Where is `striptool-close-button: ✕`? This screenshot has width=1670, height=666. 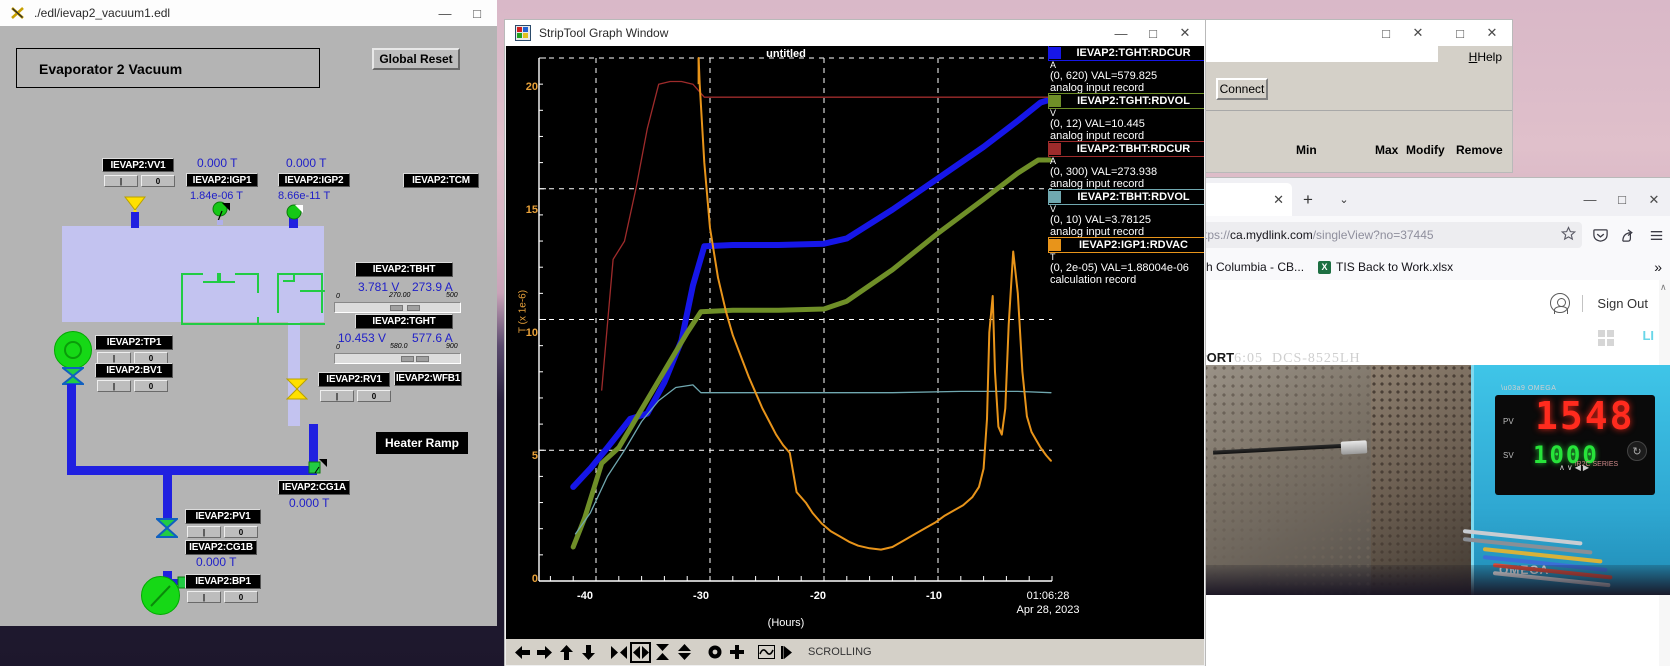
striptool-close-button: ✕ is located at coordinates (1185, 33).